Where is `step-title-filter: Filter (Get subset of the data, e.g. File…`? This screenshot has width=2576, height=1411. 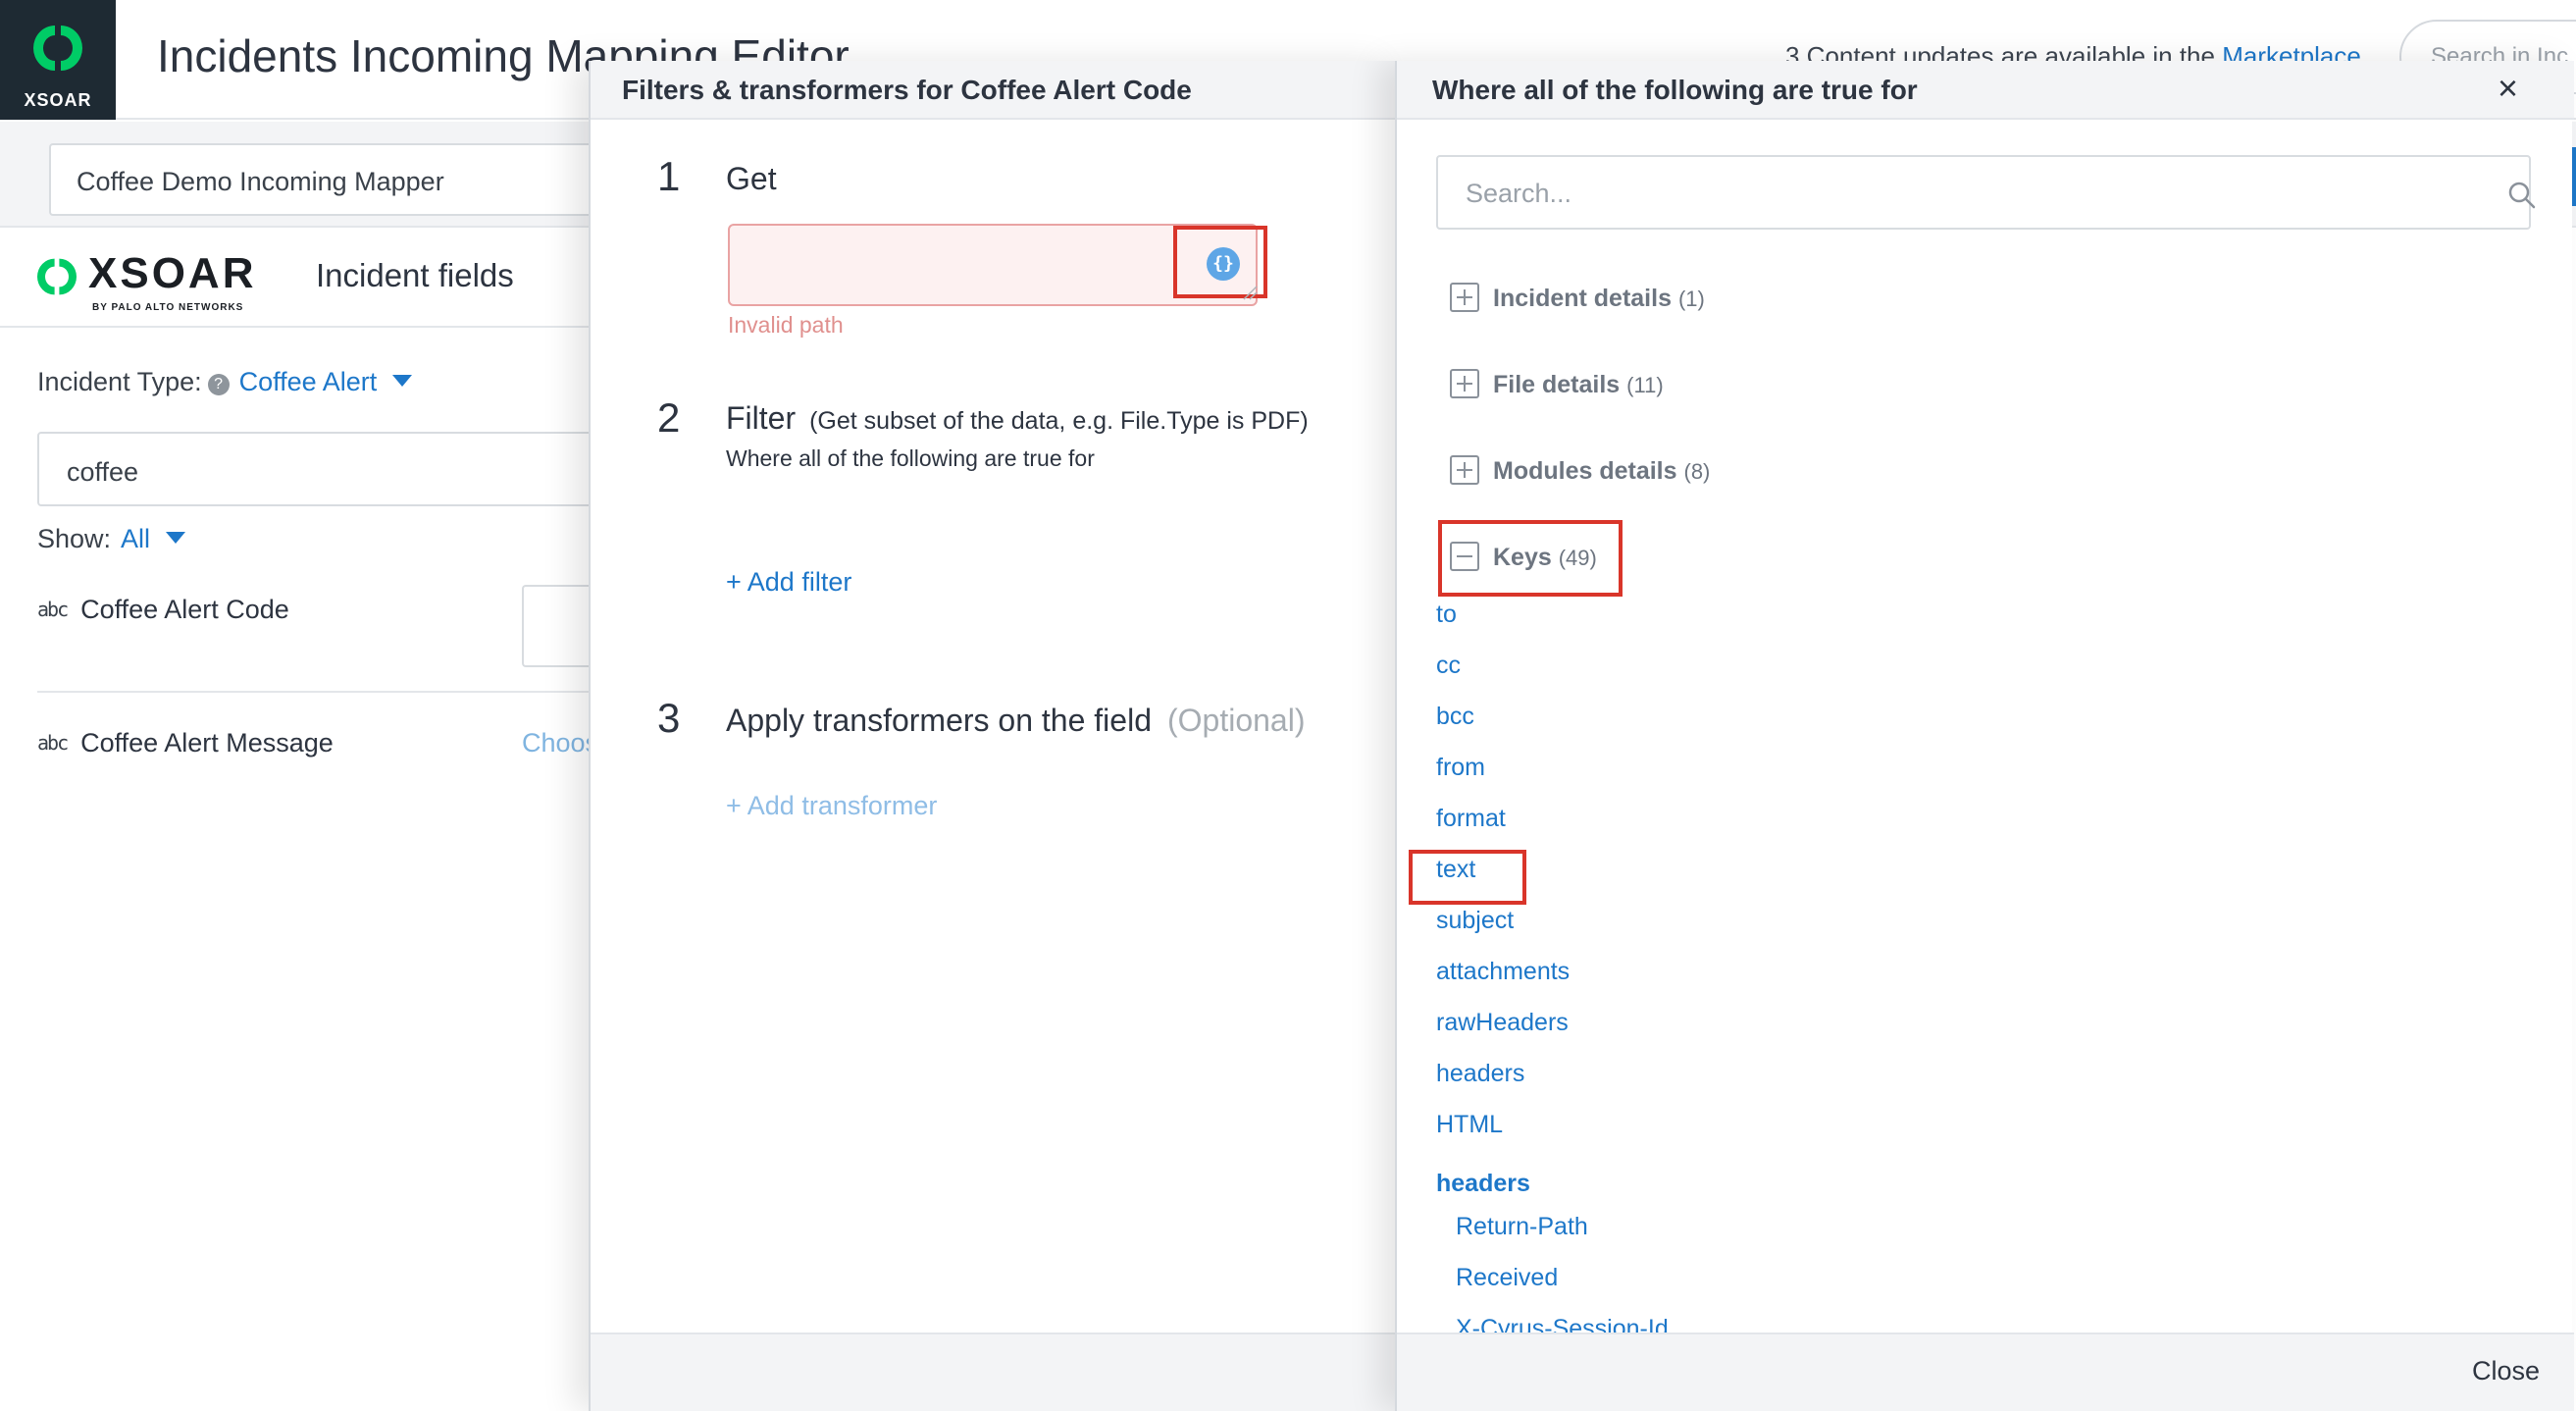 step-title-filter: Filter (Get subset of the data, e.g. File… is located at coordinates (1017, 418).